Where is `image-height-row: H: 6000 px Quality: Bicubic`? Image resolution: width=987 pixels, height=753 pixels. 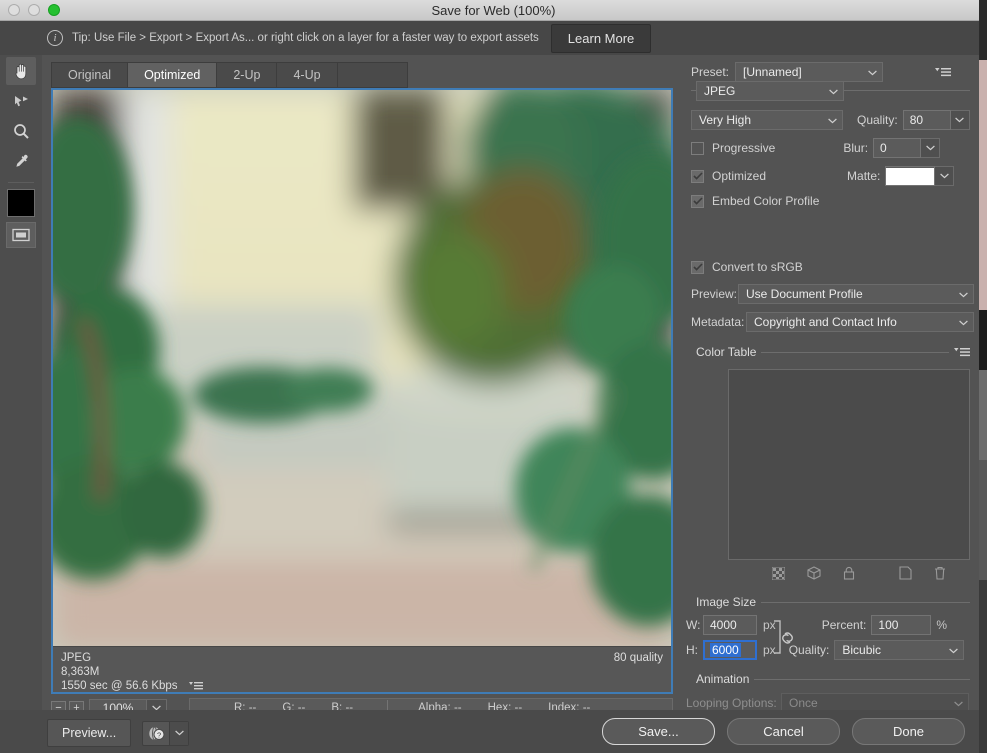 image-height-row: H: 6000 px Quality: Bicubic is located at coordinates (832, 640).